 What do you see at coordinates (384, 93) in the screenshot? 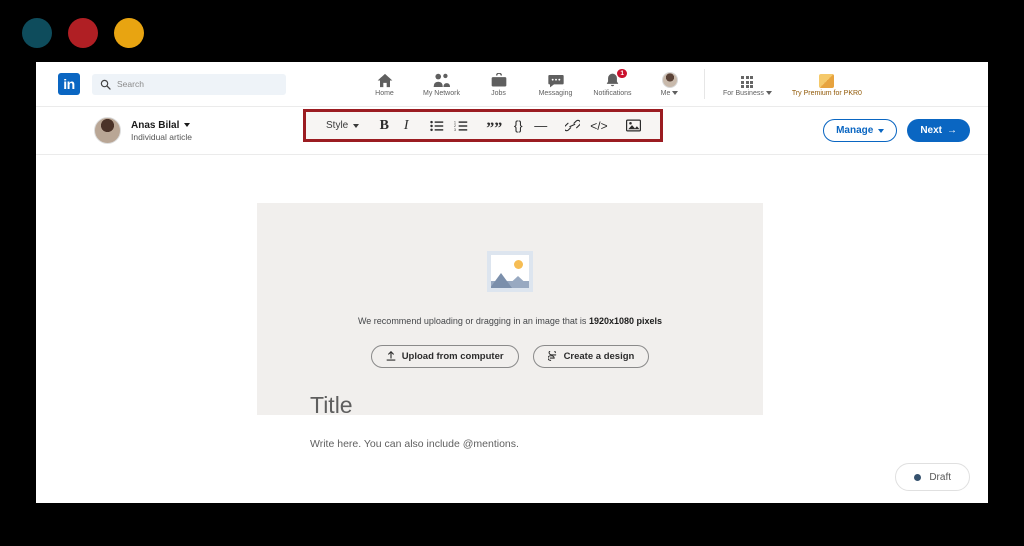
I see `nav-label-home: Home` at bounding box center [384, 93].